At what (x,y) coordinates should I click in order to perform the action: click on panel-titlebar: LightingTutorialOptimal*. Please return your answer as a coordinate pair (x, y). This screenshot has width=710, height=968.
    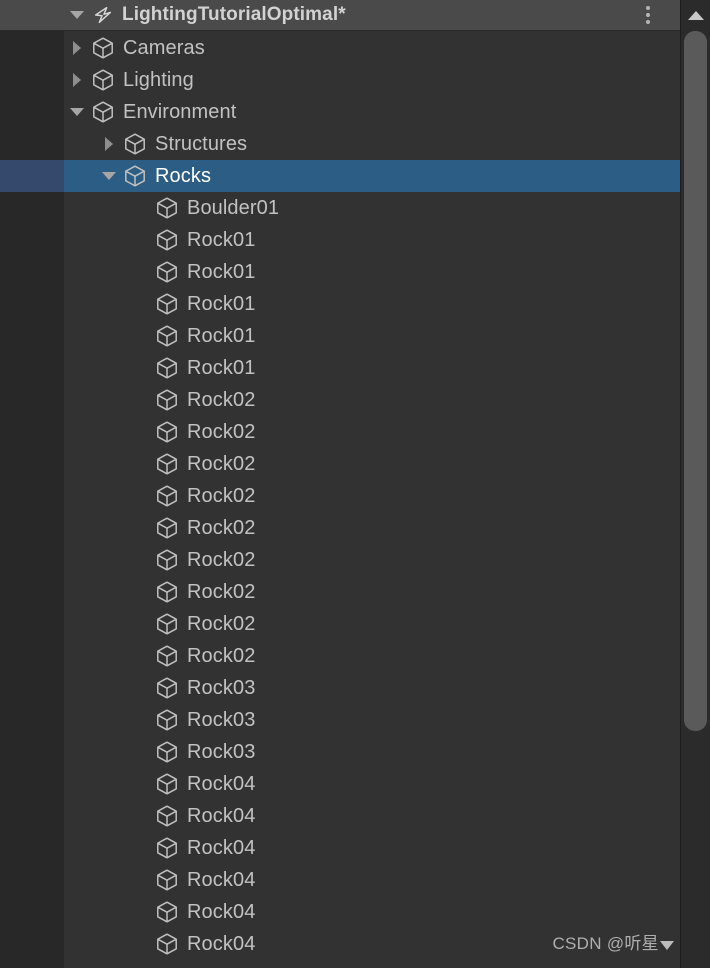
    Looking at the image, I should click on (340, 15).